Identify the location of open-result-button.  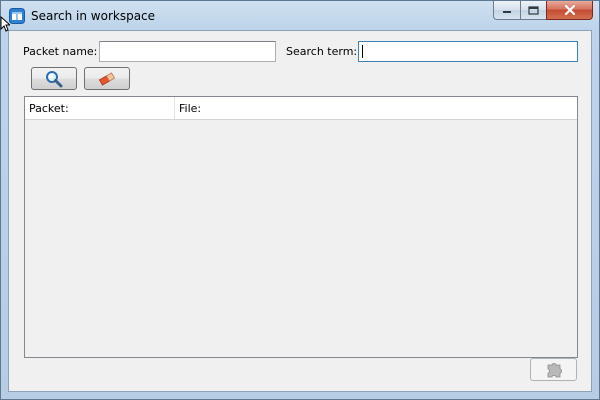
(553, 369).